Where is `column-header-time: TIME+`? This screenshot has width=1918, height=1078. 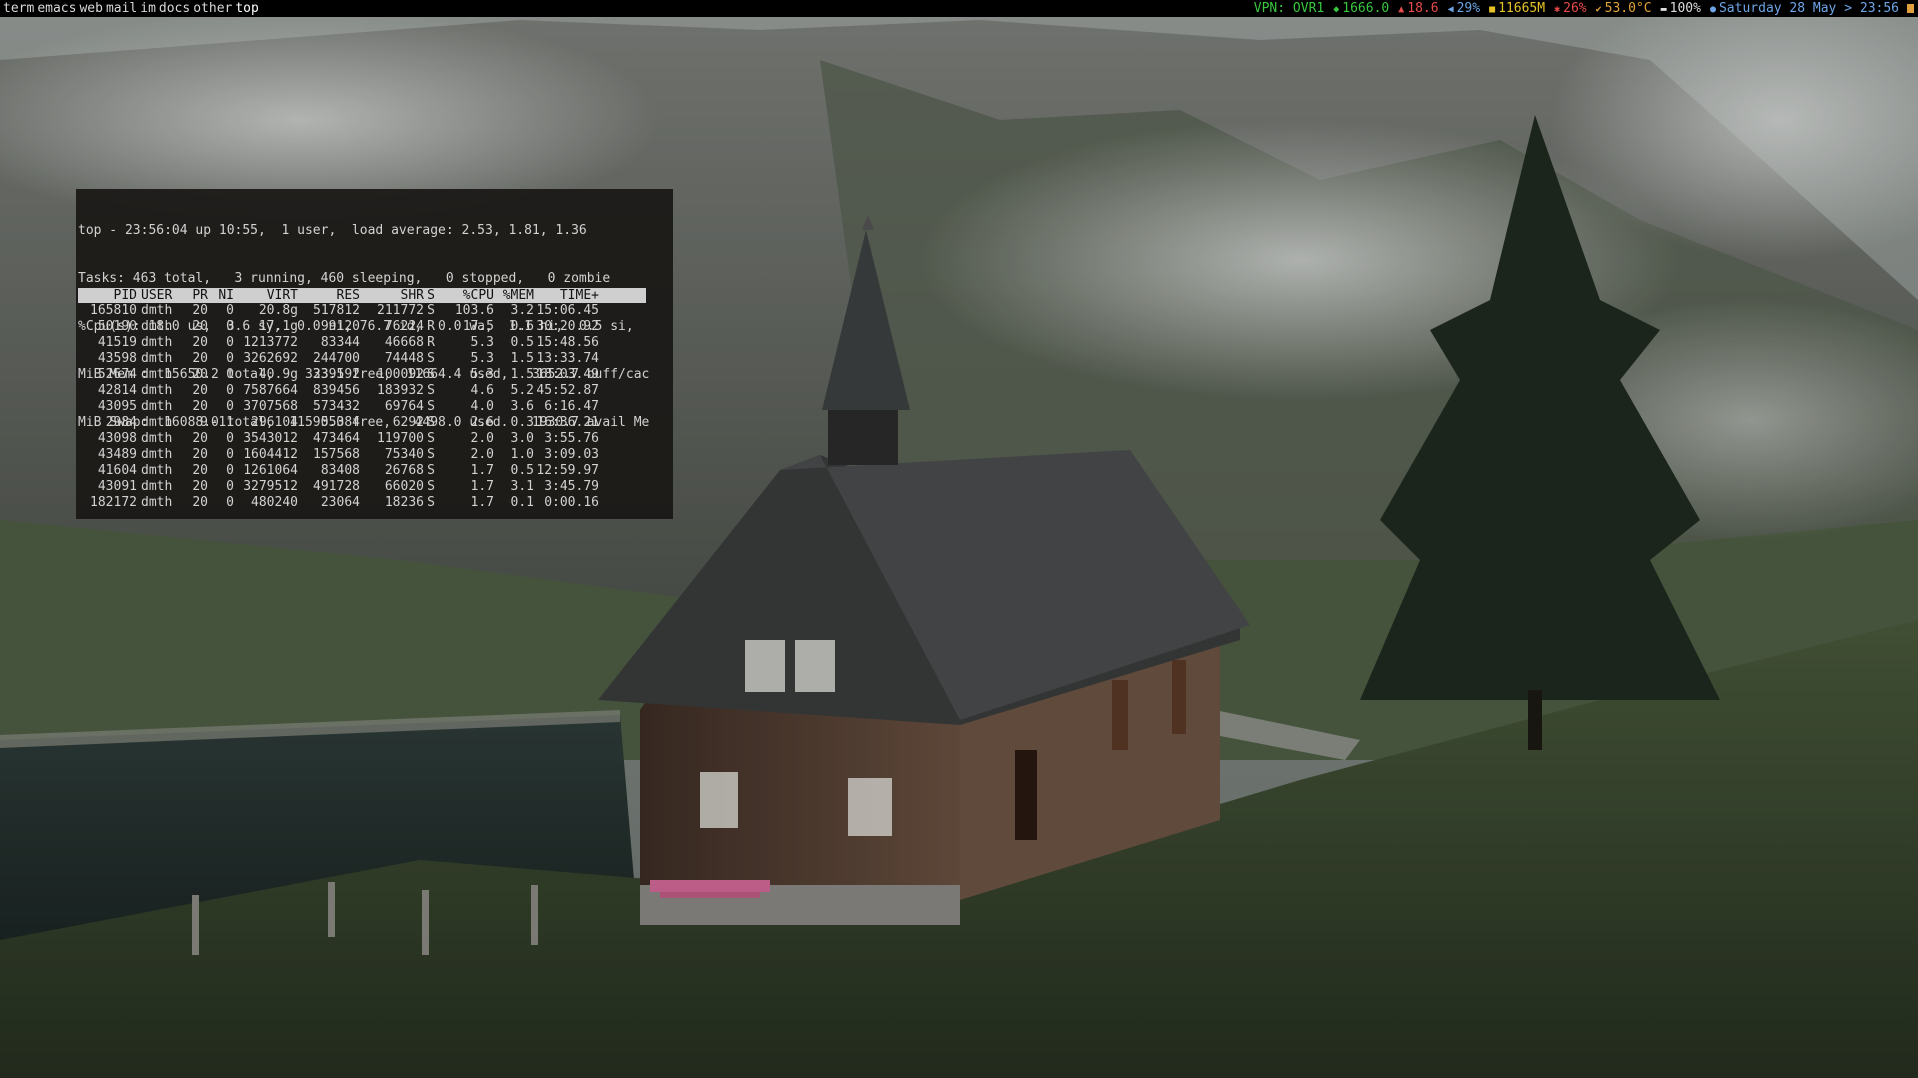 column-header-time: TIME+ is located at coordinates (579, 295).